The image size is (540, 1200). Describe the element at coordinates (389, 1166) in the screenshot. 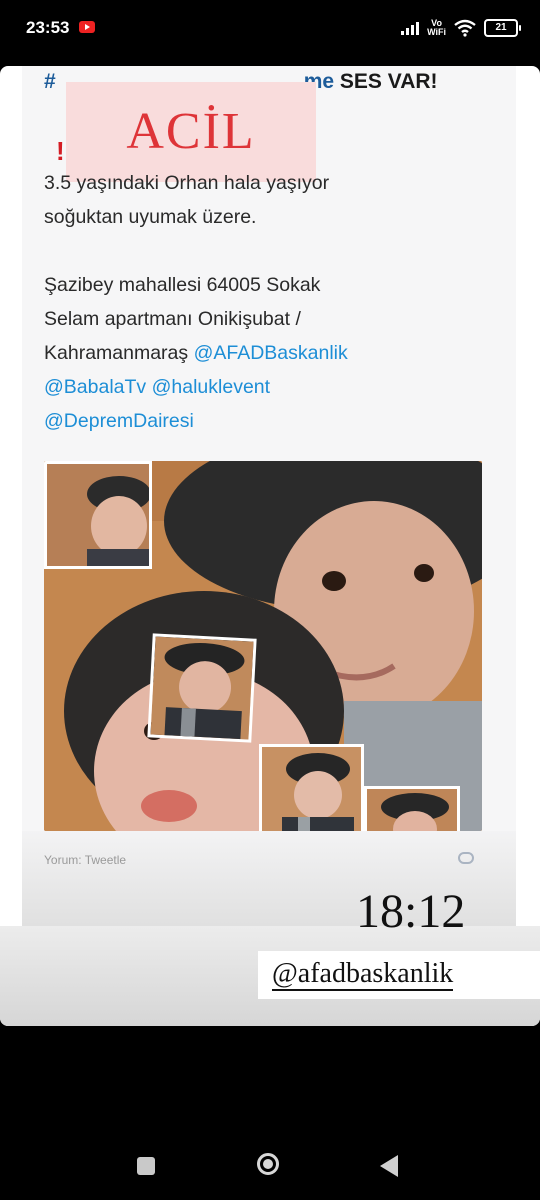

I see `back-button` at that location.